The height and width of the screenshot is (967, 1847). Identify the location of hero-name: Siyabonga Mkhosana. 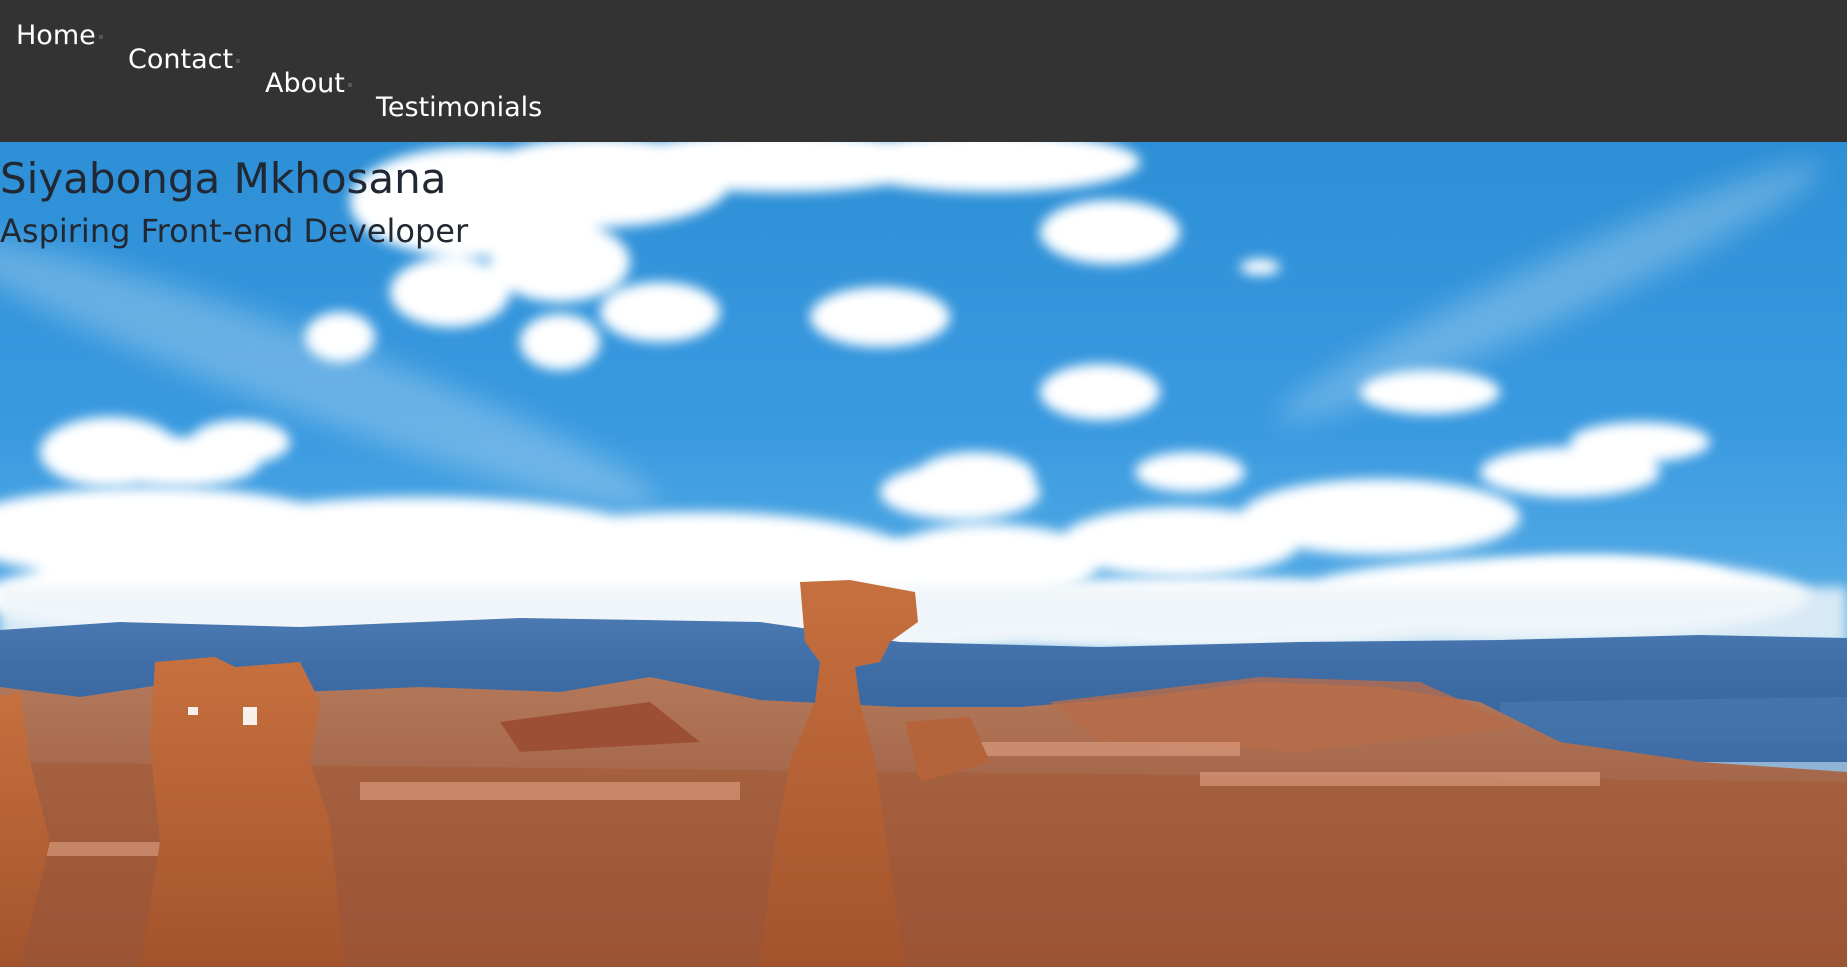
(223, 178).